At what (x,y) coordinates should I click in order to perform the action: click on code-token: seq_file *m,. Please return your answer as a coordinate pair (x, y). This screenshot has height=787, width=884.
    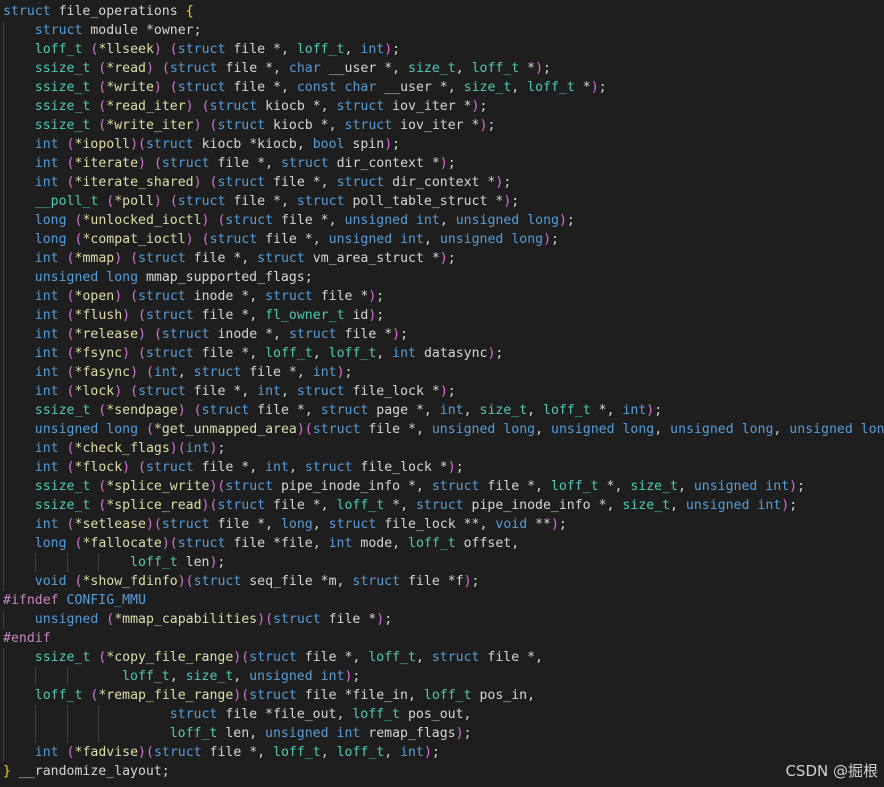
    Looking at the image, I should click on (297, 581).